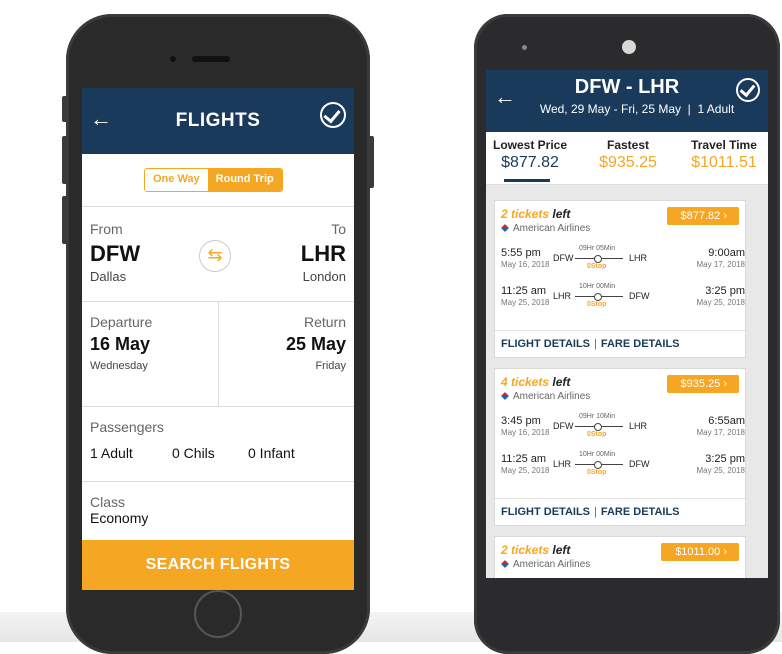 The height and width of the screenshot is (654, 782). I want to click on tab-label: Travel Time, so click(724, 145).